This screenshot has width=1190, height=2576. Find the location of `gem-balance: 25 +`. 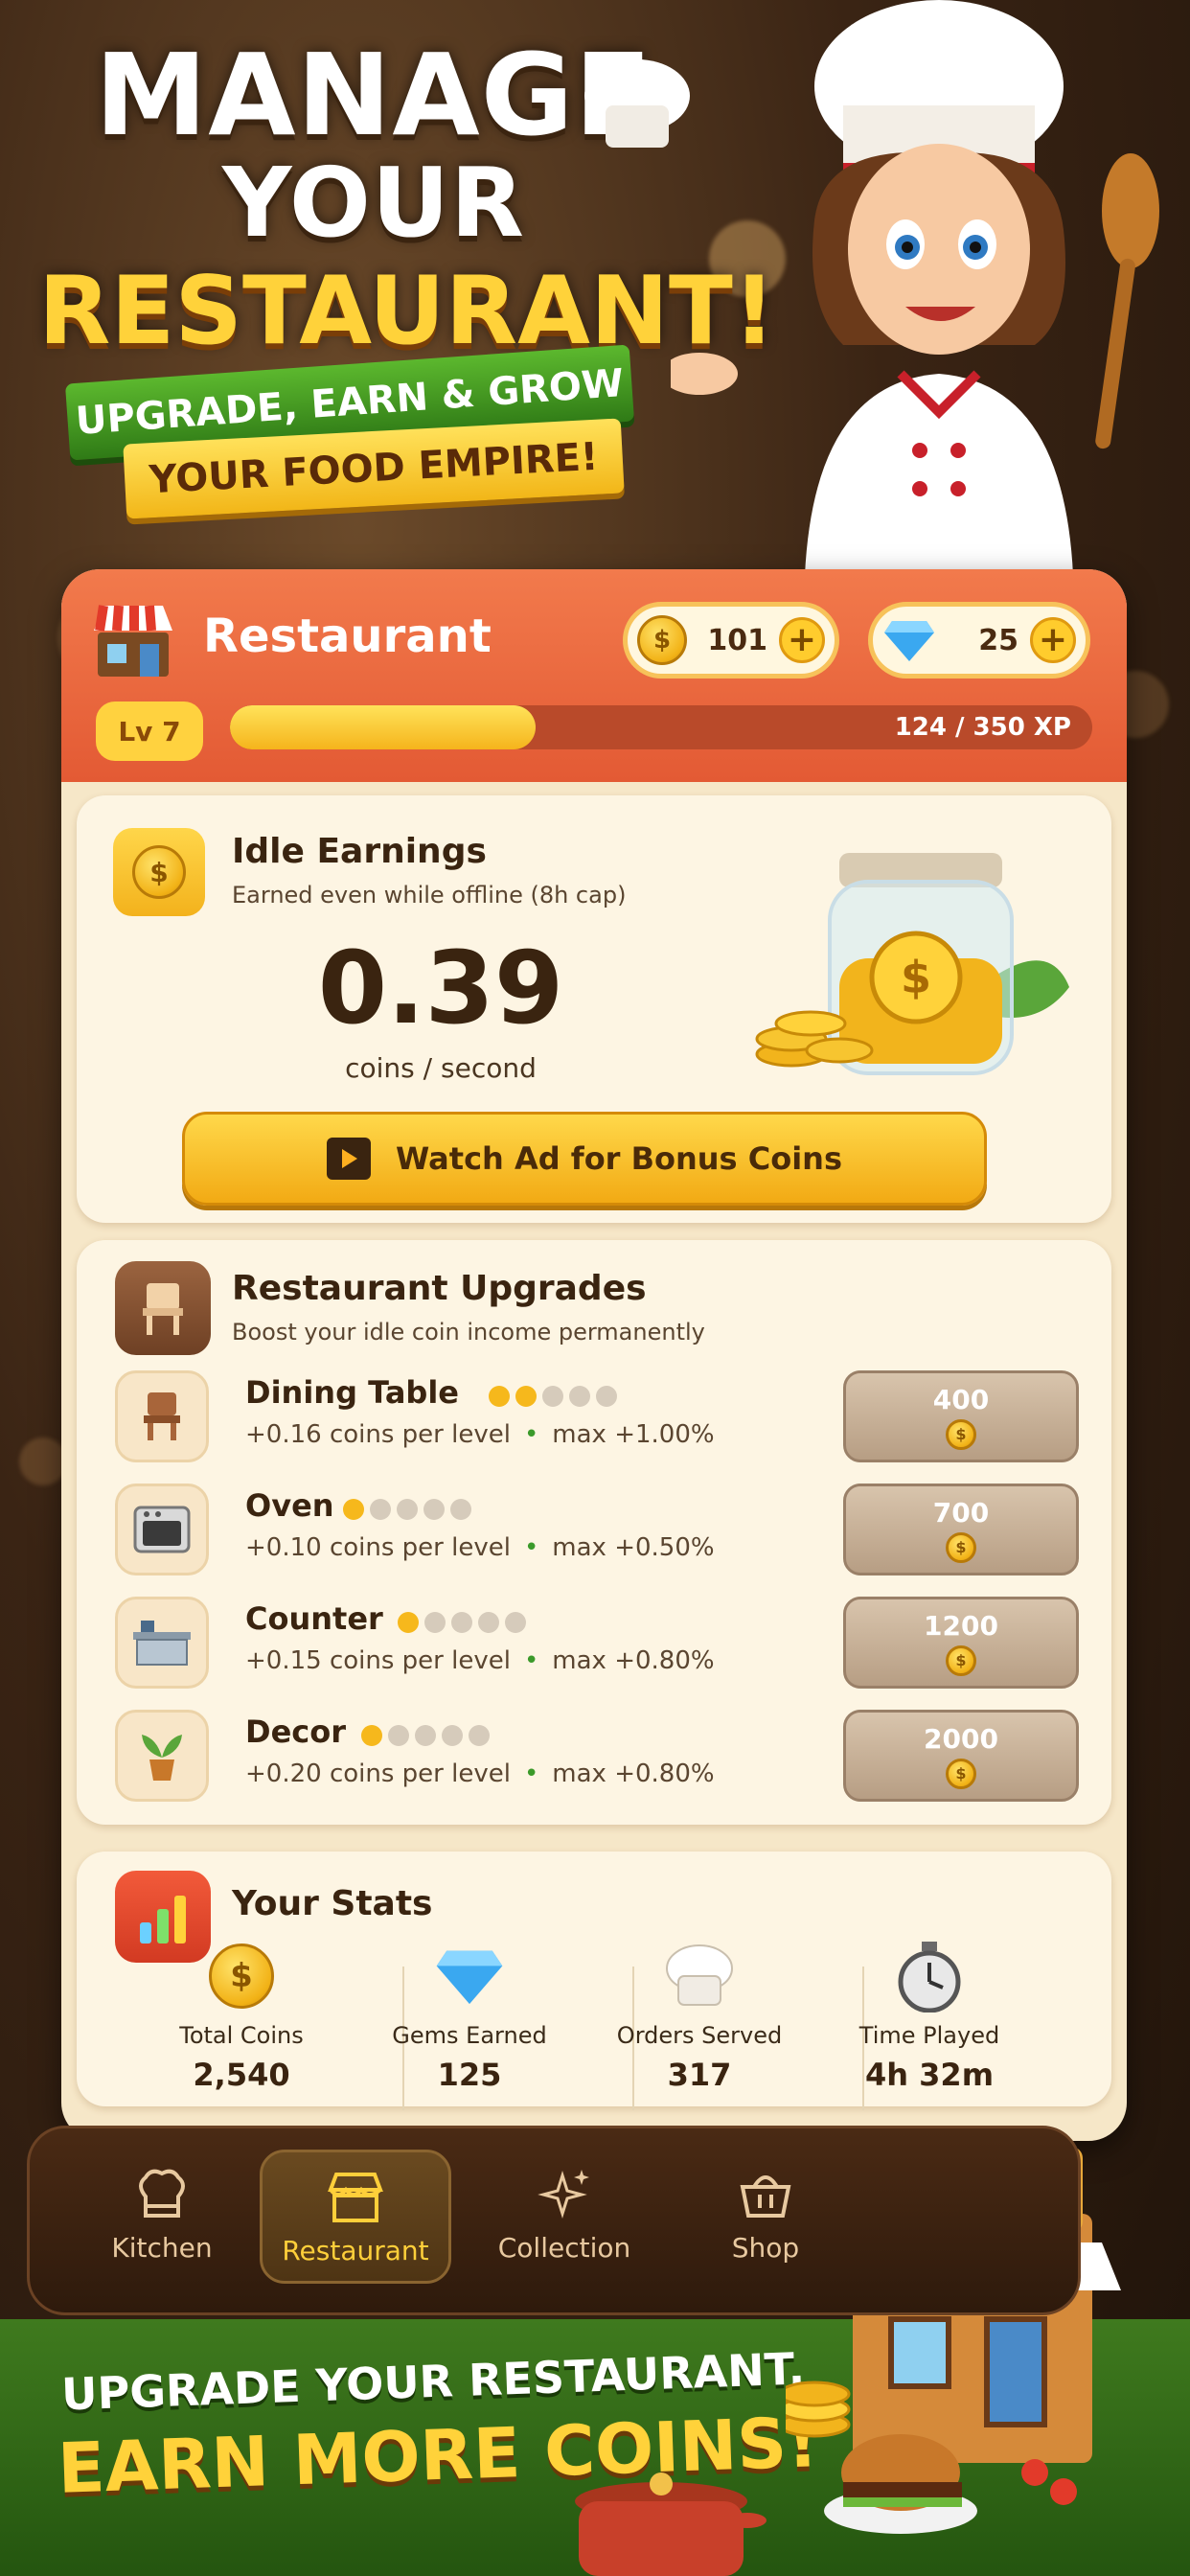

gem-balance: 25 + is located at coordinates (979, 640).